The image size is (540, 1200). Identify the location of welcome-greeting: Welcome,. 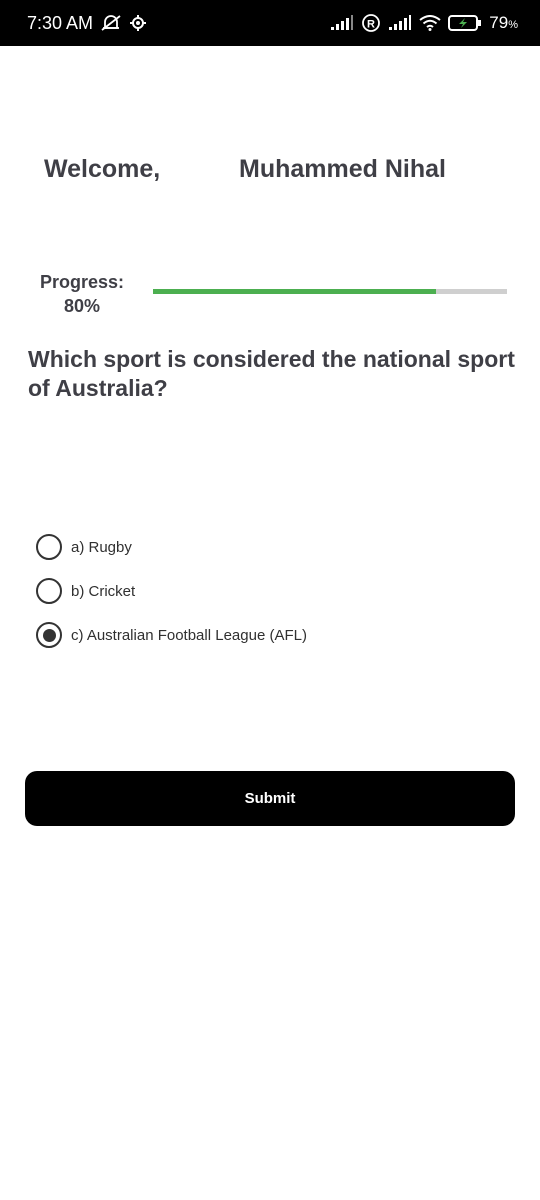
(102, 169).